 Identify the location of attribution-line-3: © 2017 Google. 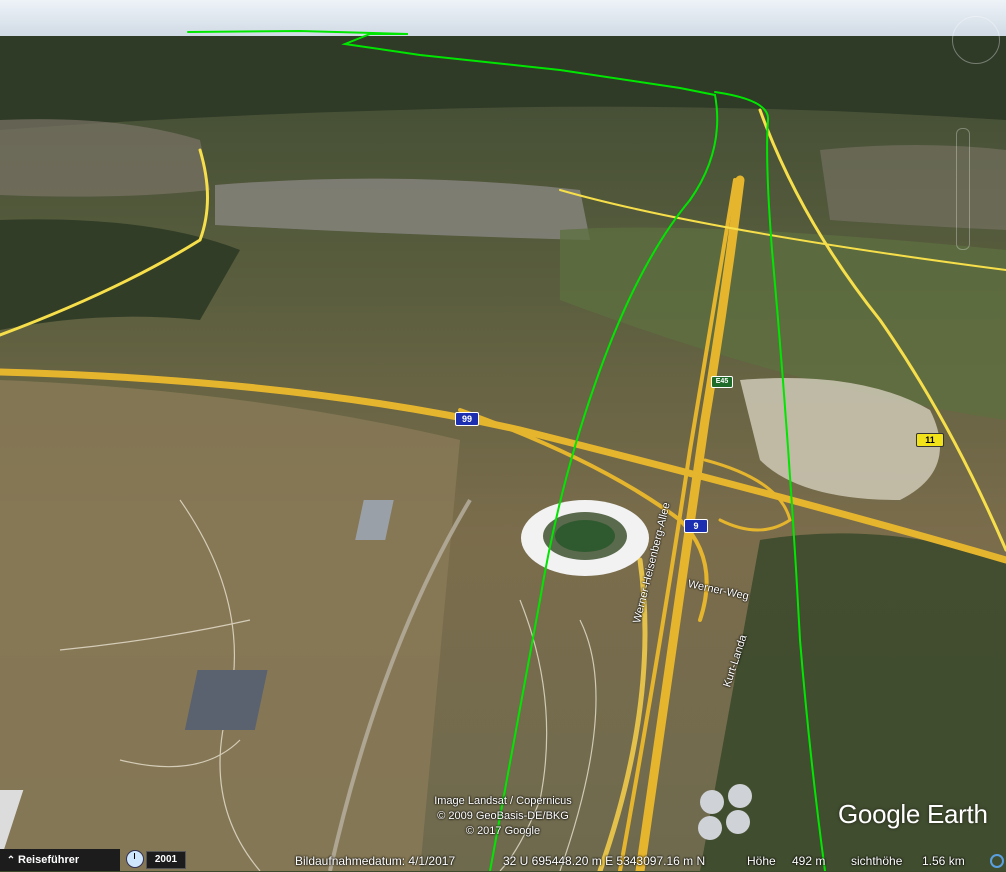
(503, 831).